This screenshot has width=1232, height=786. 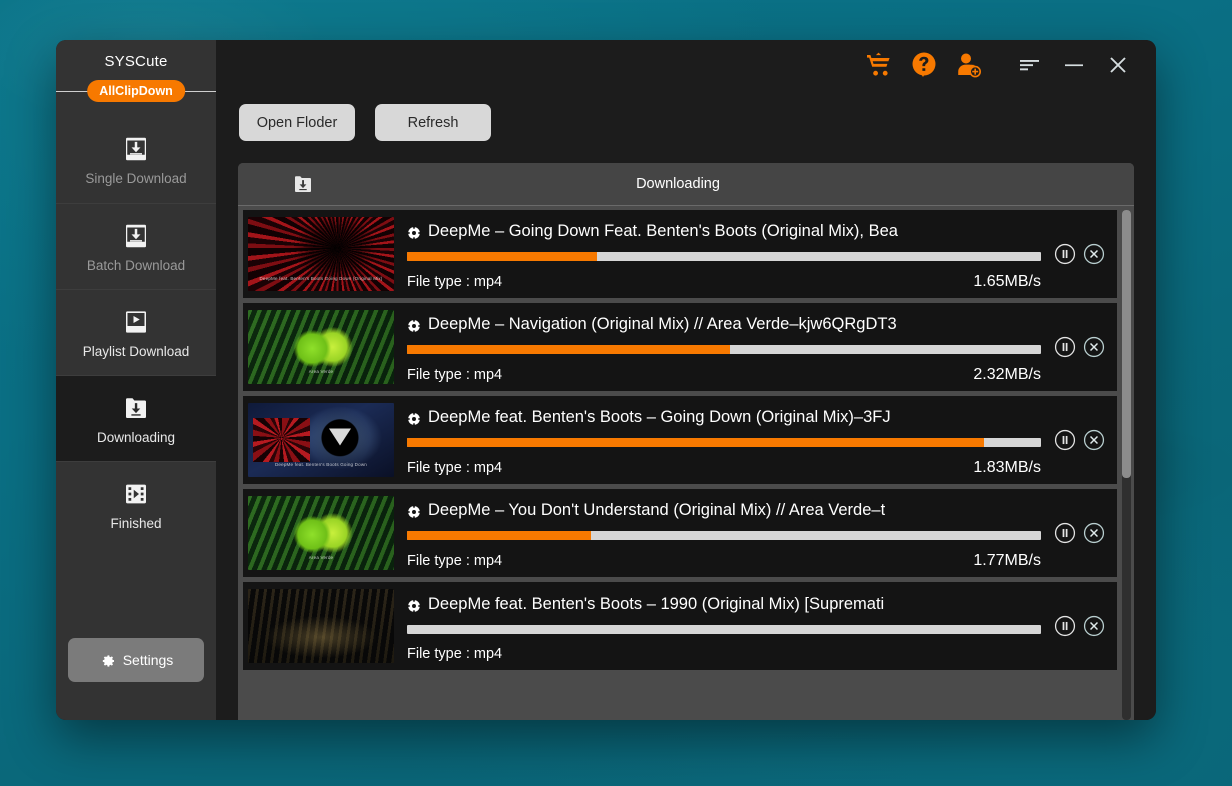 I want to click on open-folder-button: Open Floder, so click(x=297, y=122).